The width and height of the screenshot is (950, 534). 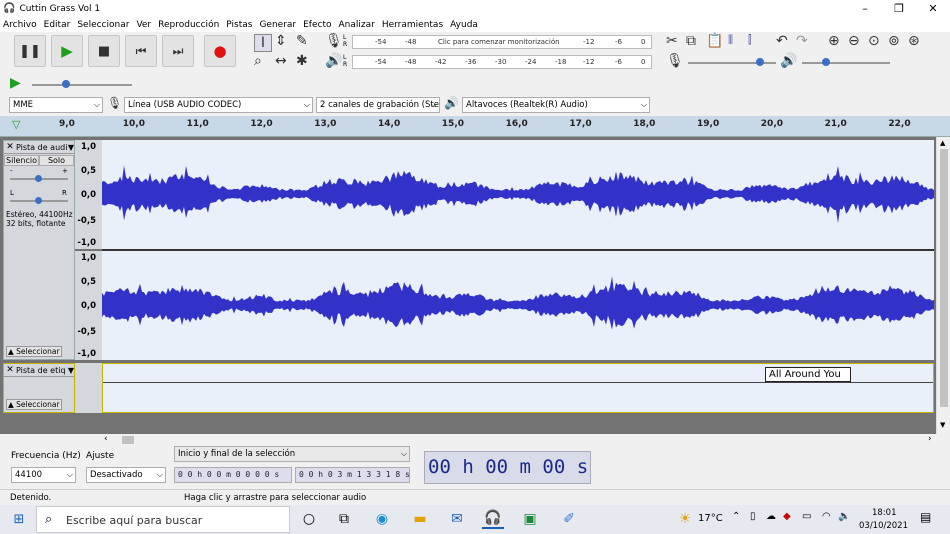 What do you see at coordinates (42, 147) in the screenshot?
I see `audio-track-name: Pista de audi` at bounding box center [42, 147].